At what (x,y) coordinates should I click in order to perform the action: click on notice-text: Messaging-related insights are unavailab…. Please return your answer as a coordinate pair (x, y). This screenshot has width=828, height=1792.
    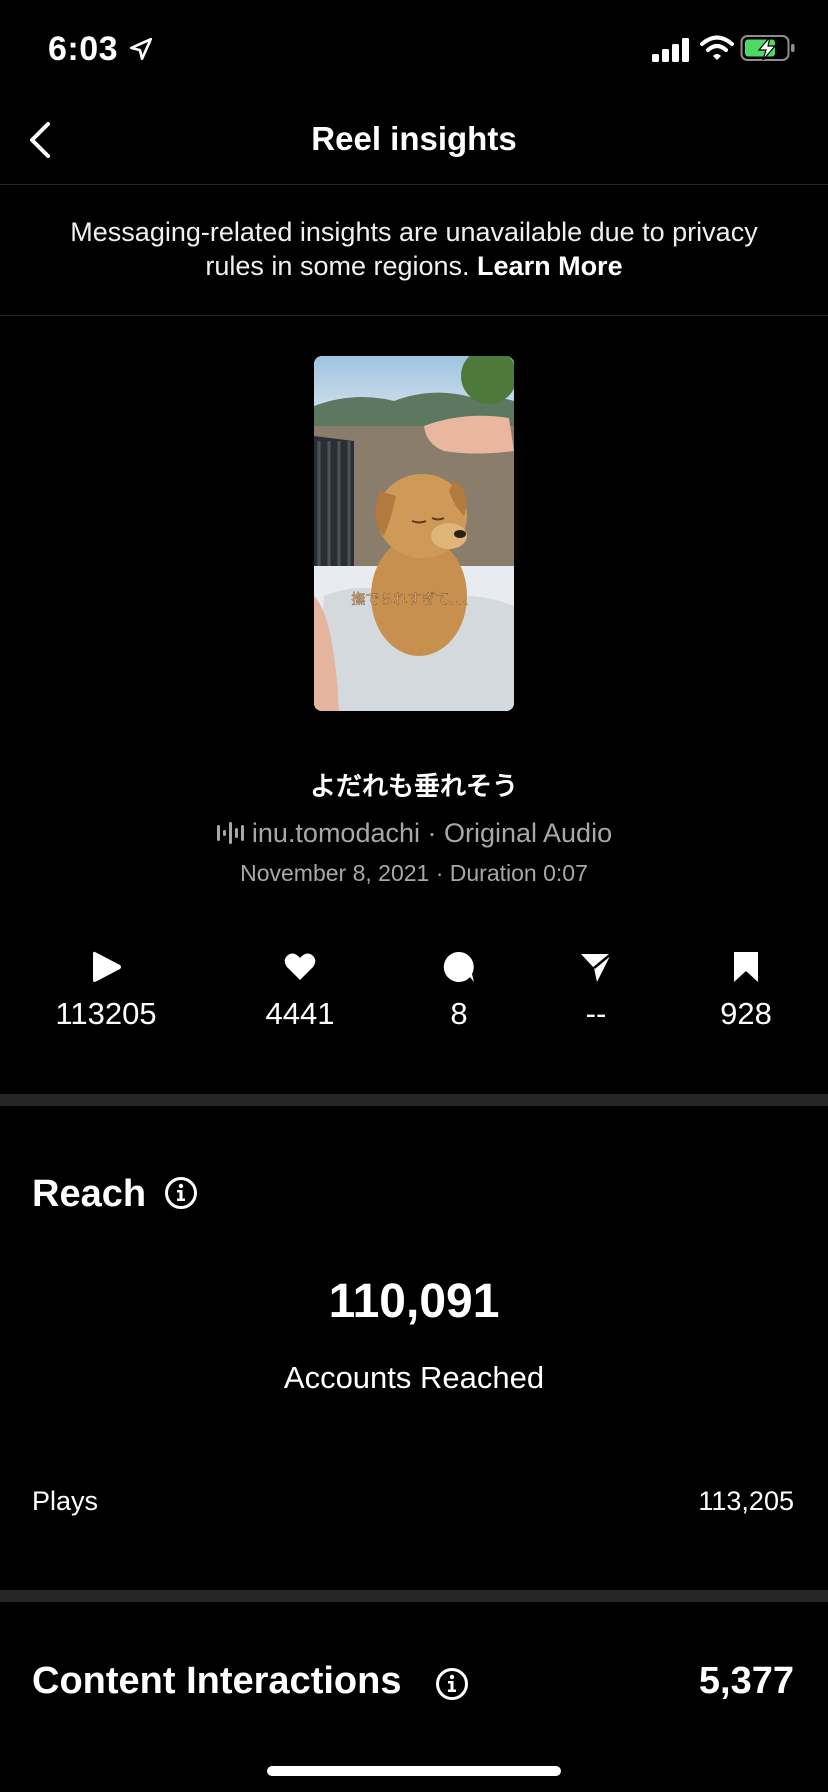
    Looking at the image, I should click on (414, 249).